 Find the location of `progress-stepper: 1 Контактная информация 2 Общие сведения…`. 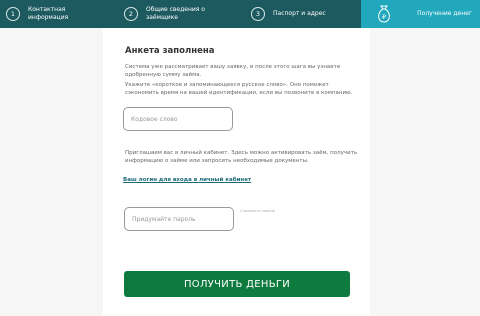

progress-stepper: 1 Контактная информация 2 Общие сведения… is located at coordinates (240, 14).